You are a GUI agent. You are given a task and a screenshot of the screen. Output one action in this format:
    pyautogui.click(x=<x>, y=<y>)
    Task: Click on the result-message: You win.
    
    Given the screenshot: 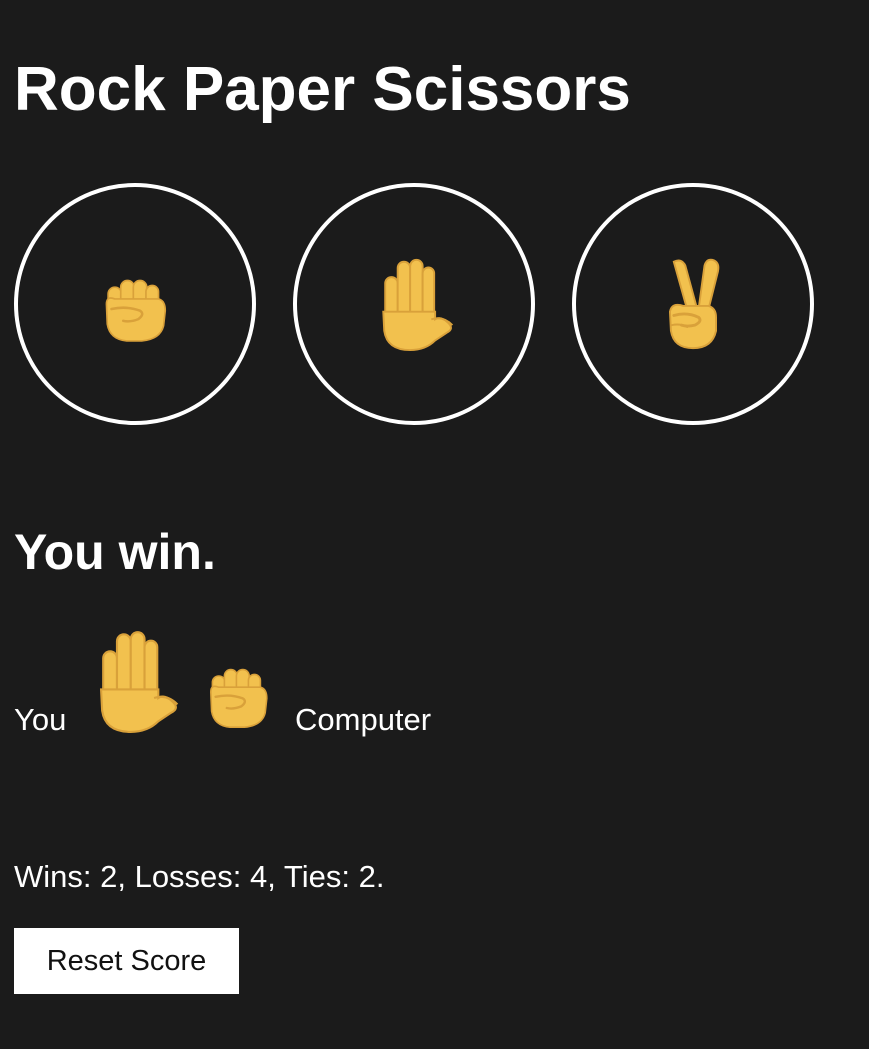 What is the action you would take?
    pyautogui.click(x=115, y=552)
    